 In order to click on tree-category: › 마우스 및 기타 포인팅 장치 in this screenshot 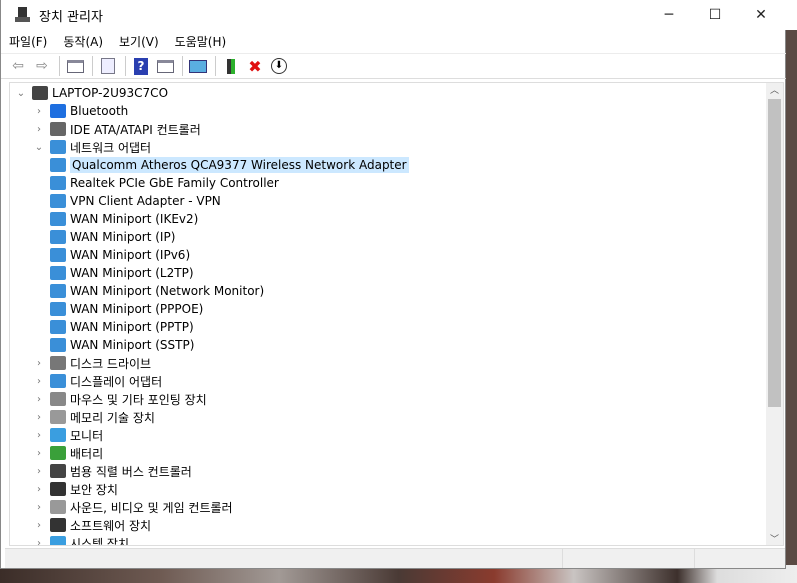, I will do `click(119, 399)`.